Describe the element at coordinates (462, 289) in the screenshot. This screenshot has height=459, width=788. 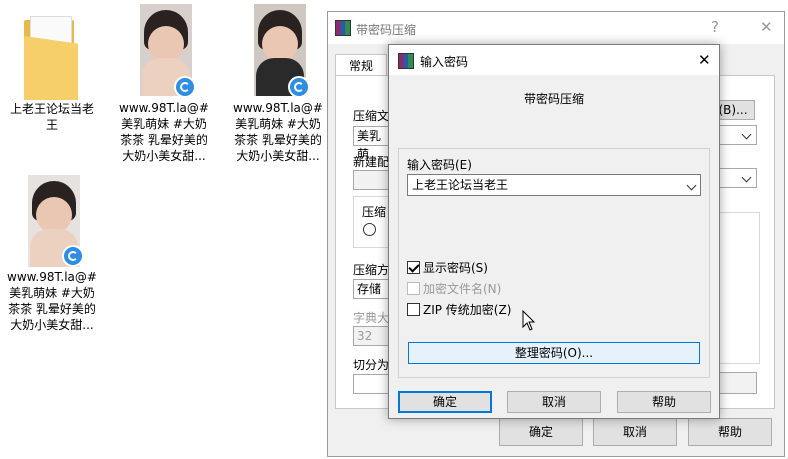
I see `encrypt-filenames-label: 加密文件名(N)` at that location.